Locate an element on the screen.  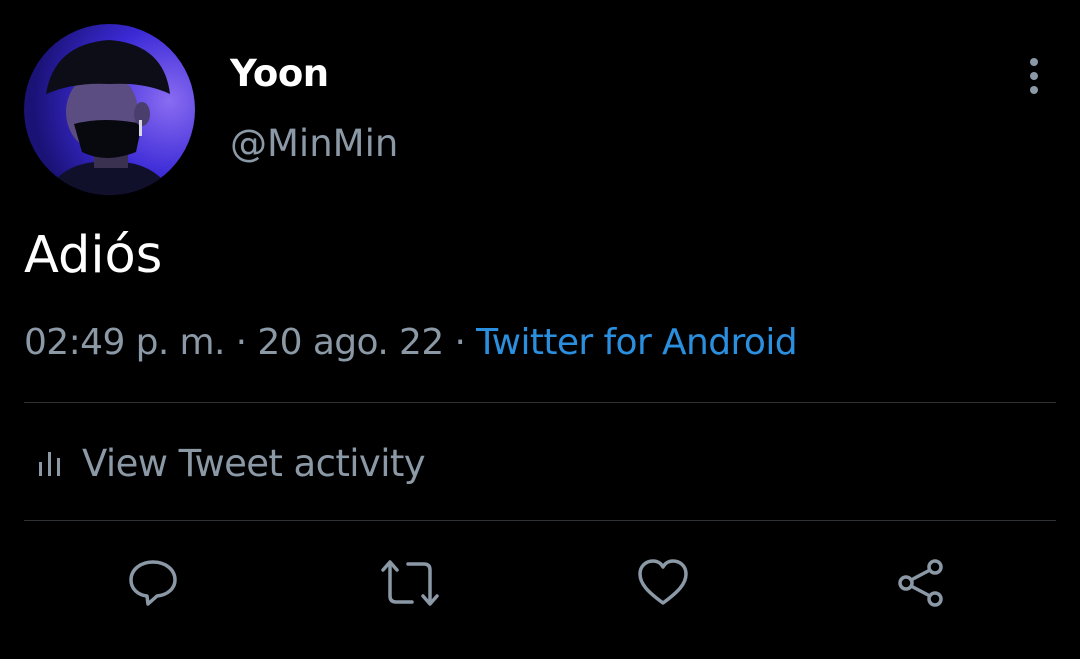
share-button is located at coordinates (921, 583).